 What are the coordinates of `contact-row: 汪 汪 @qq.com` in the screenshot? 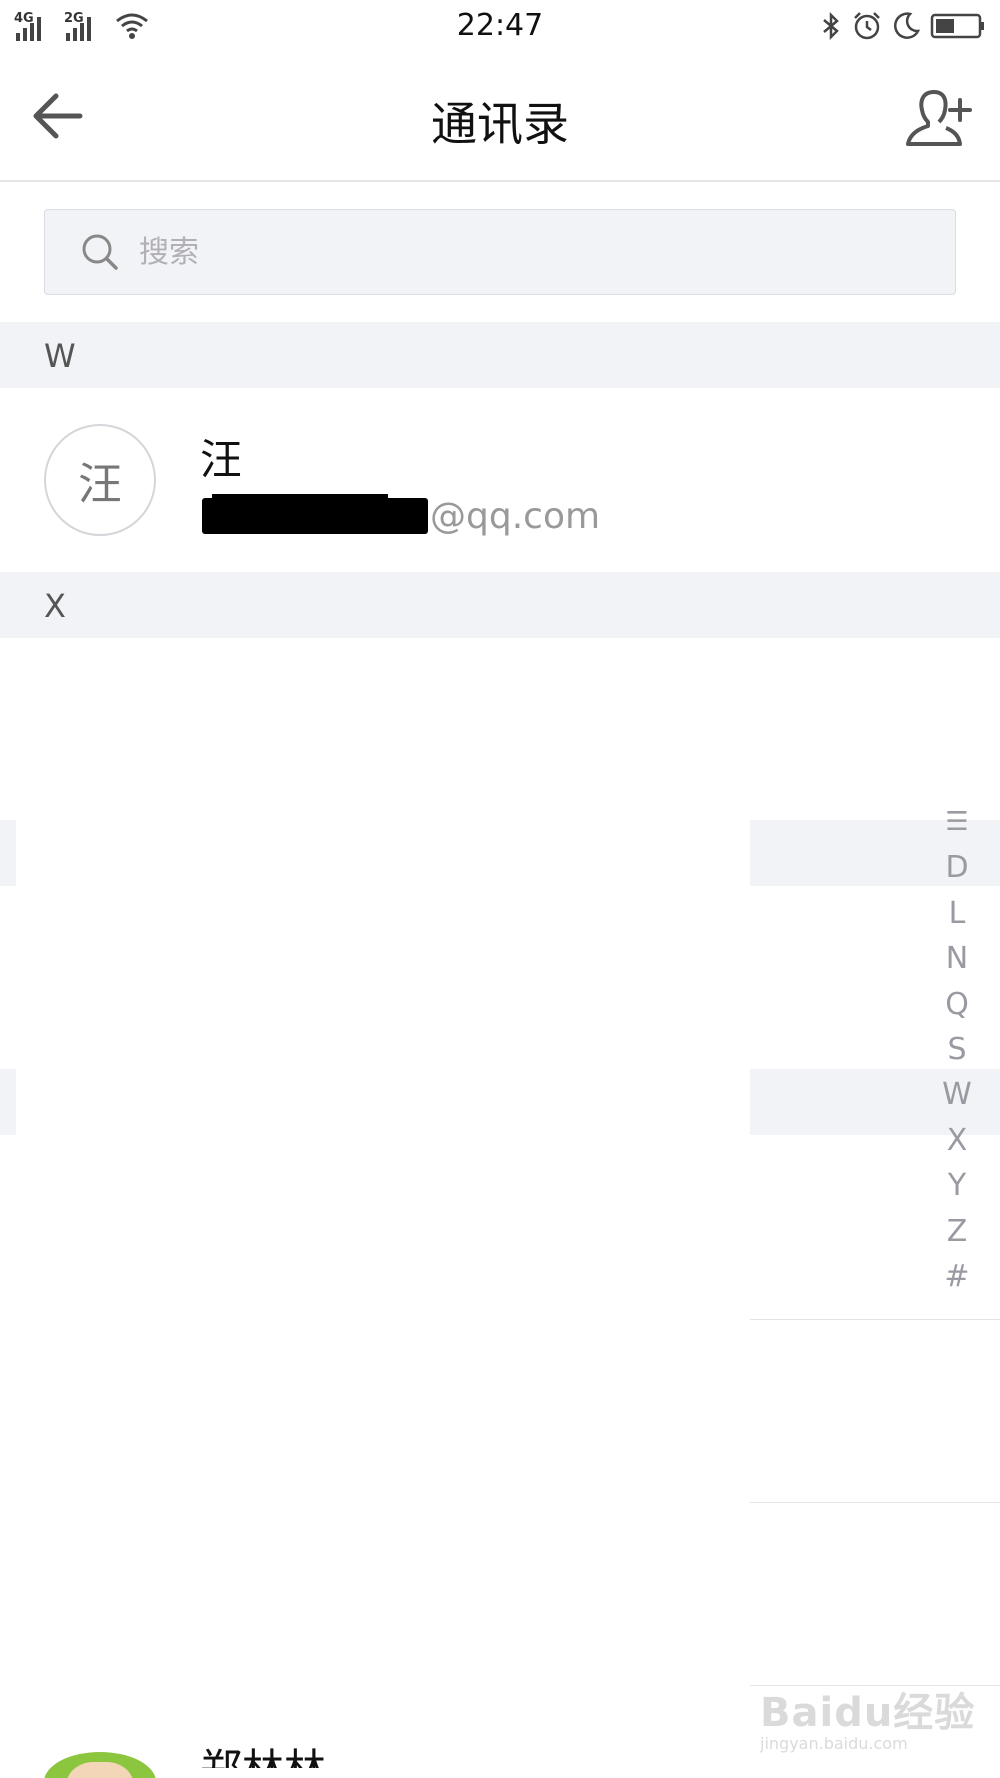 It's located at (500, 480).